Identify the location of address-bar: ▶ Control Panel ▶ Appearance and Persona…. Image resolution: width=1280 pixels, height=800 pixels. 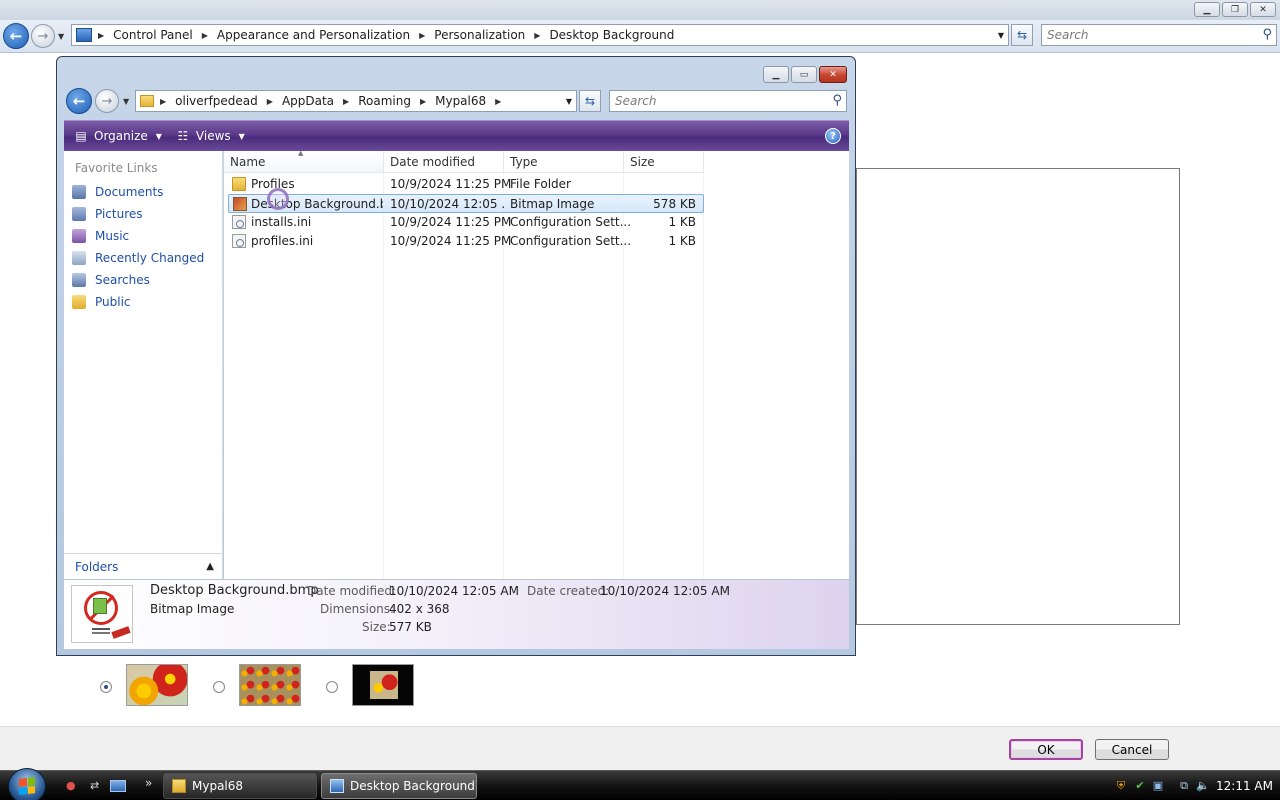
(540, 35).